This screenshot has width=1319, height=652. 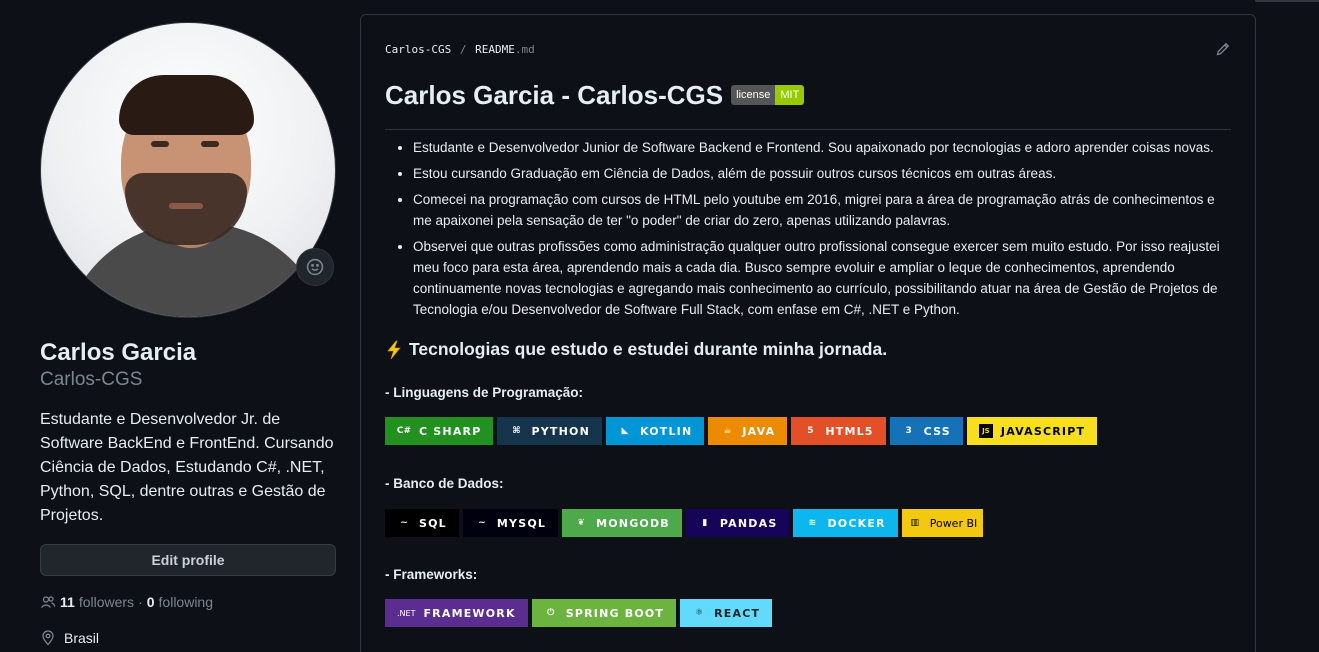 What do you see at coordinates (753, 95) in the screenshot?
I see `license-badge-label: license` at bounding box center [753, 95].